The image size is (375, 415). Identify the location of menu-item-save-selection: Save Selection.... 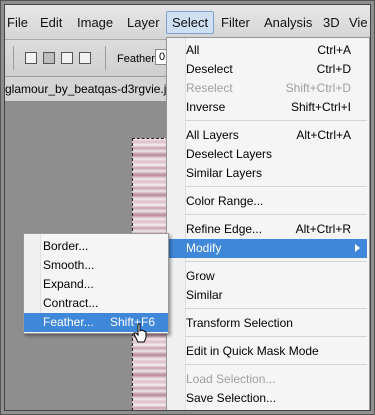
(267, 398).